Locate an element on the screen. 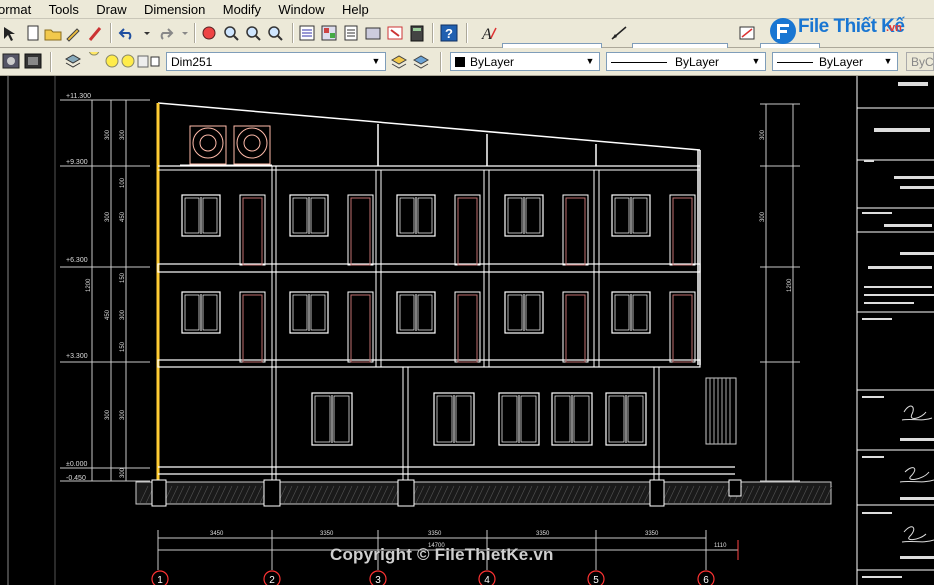 The height and width of the screenshot is (585, 934). properties-icon is located at coordinates (307, 33).